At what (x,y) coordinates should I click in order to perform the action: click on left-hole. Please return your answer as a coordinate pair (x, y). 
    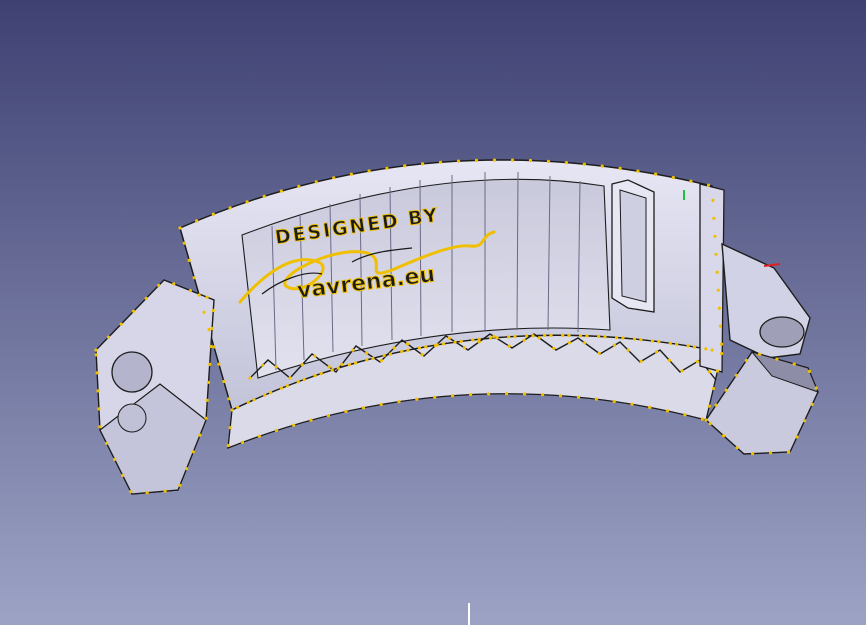
    Looking at the image, I should click on (132, 372).